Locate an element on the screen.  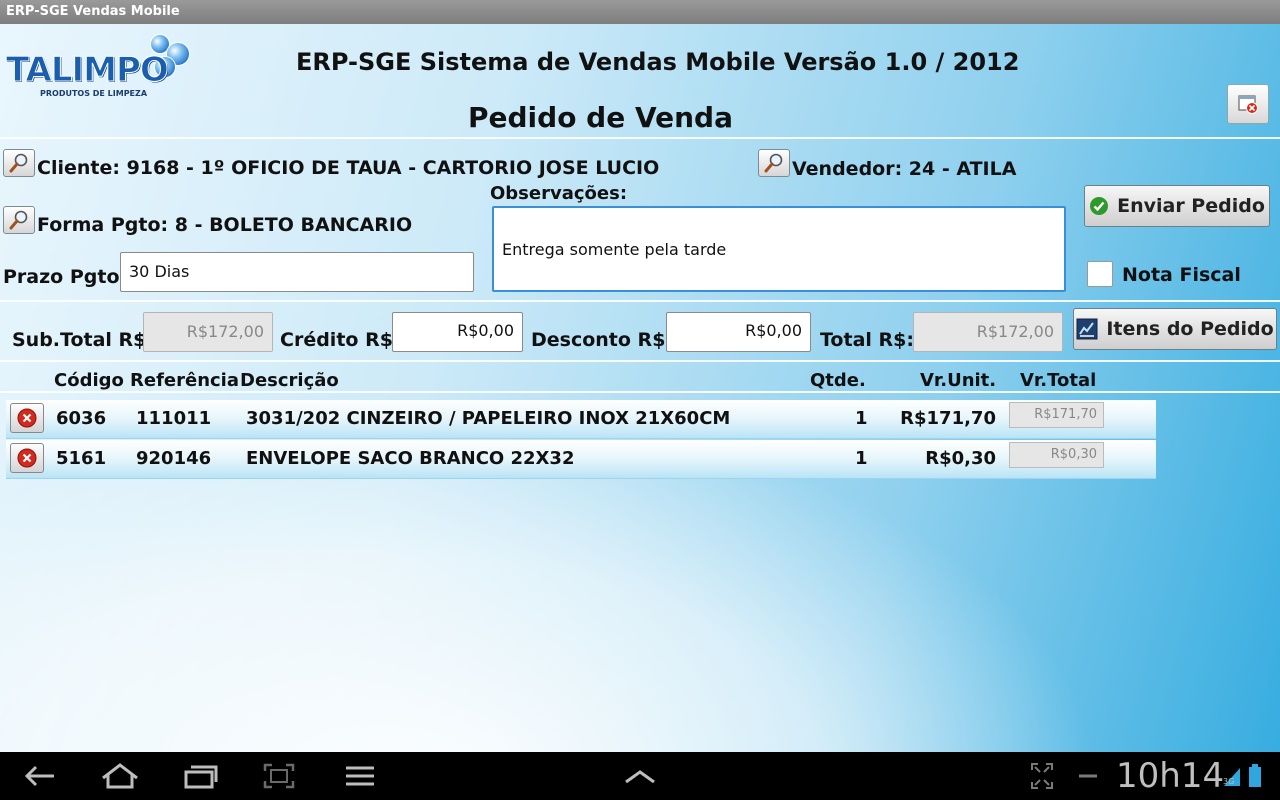
col-header-codigo: Código is located at coordinates (89, 380).